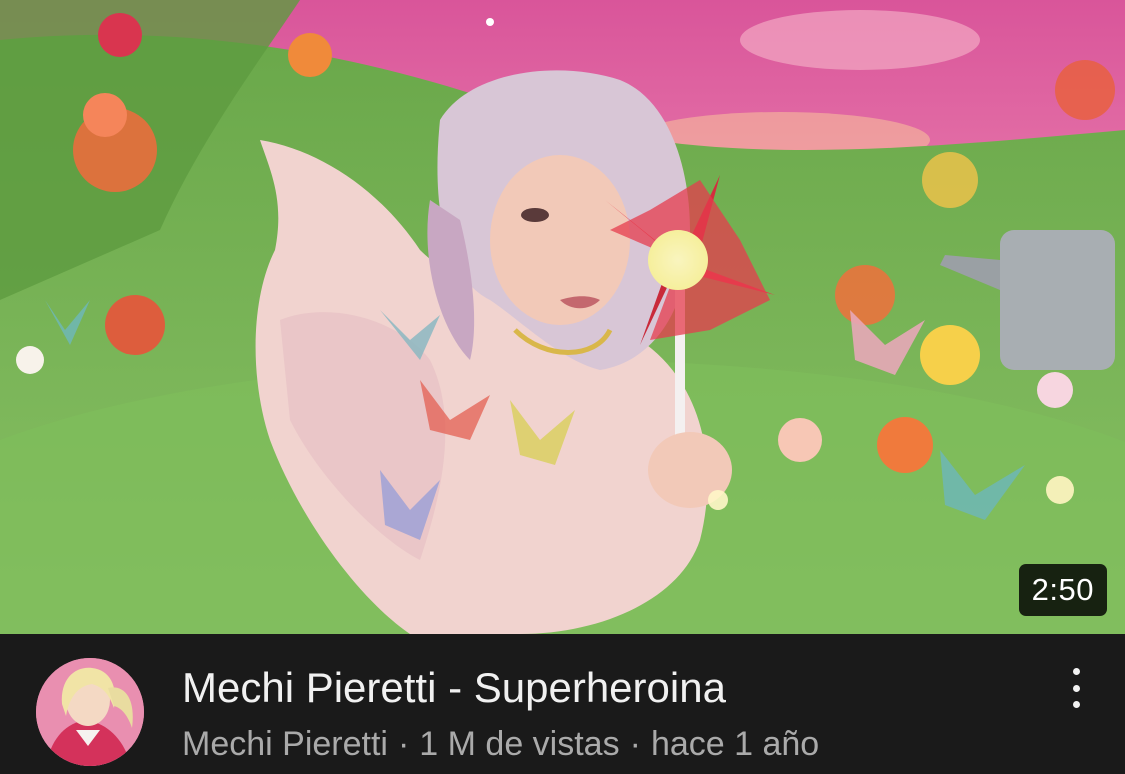  I want to click on more-vertical-icon, so click(1076, 688).